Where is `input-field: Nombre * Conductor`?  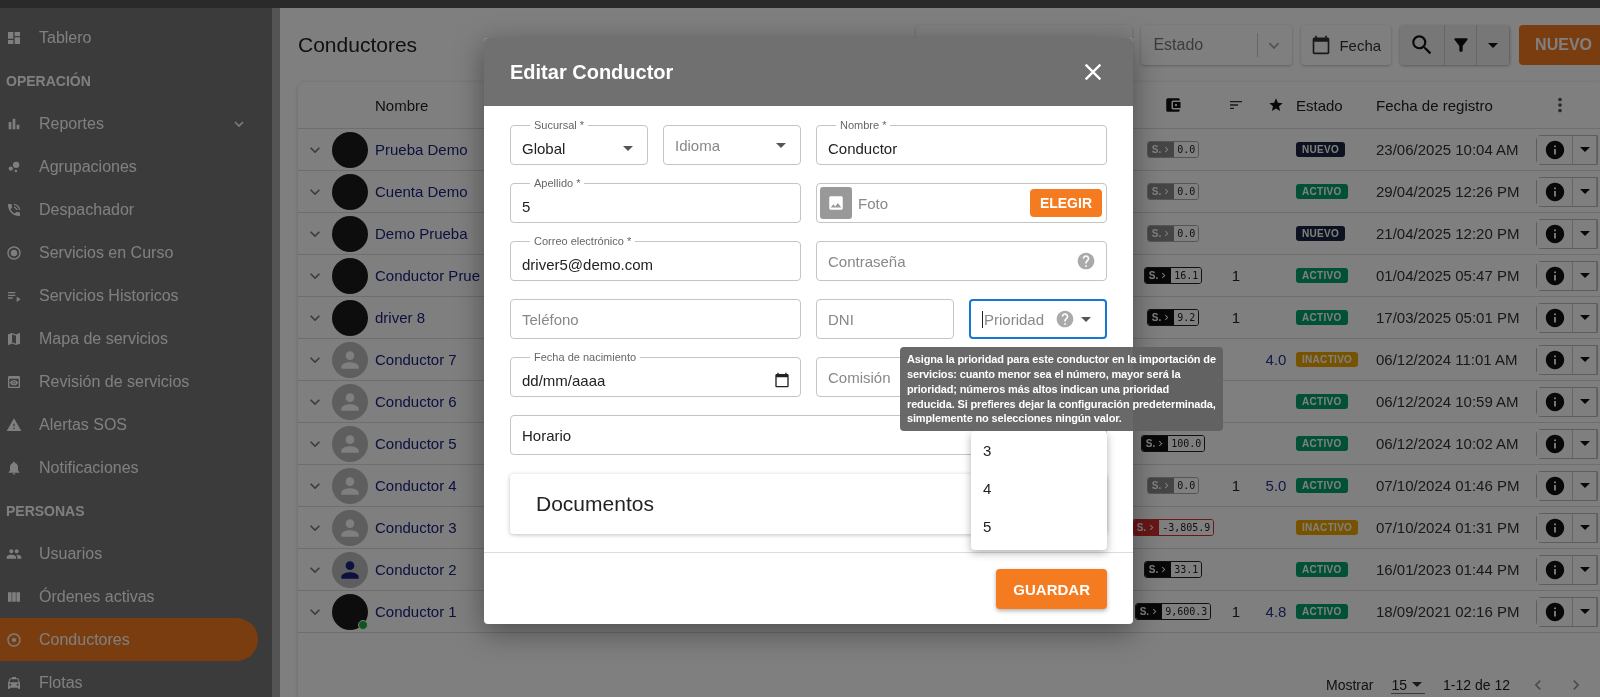
input-field: Nombre * Conductor is located at coordinates (961, 141).